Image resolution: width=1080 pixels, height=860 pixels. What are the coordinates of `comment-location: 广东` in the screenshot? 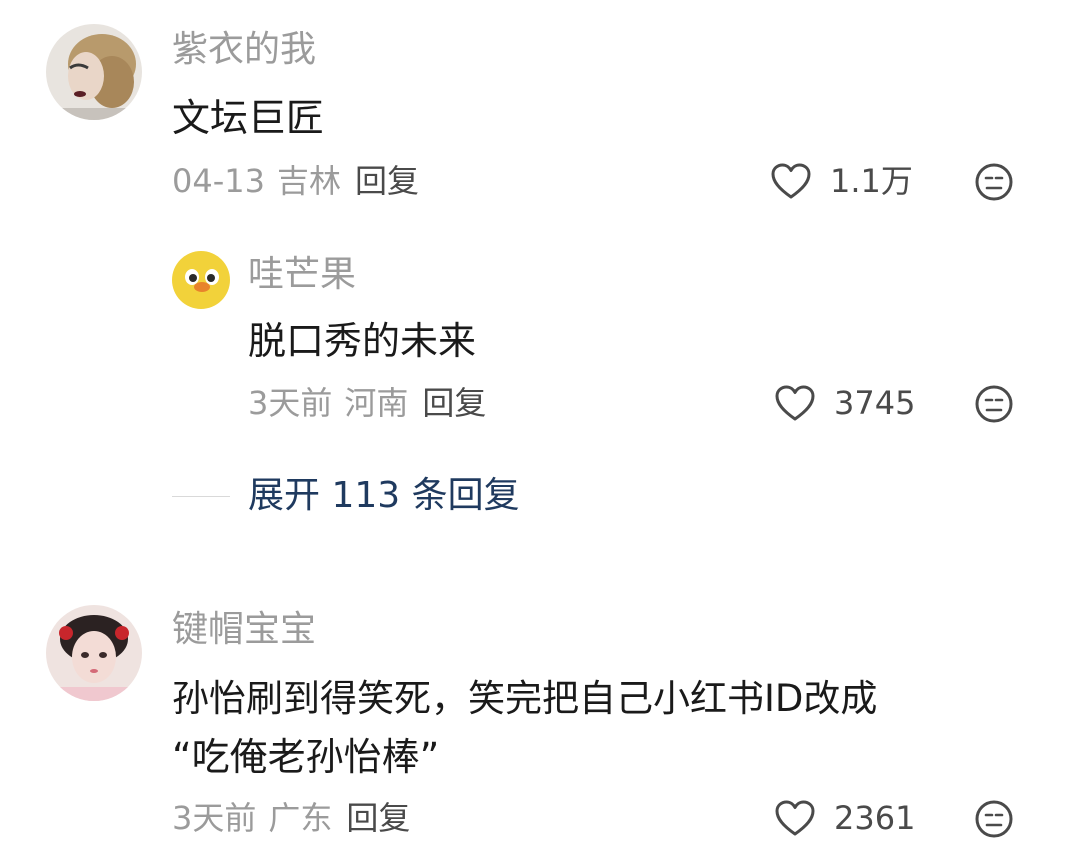 It's located at (300, 818).